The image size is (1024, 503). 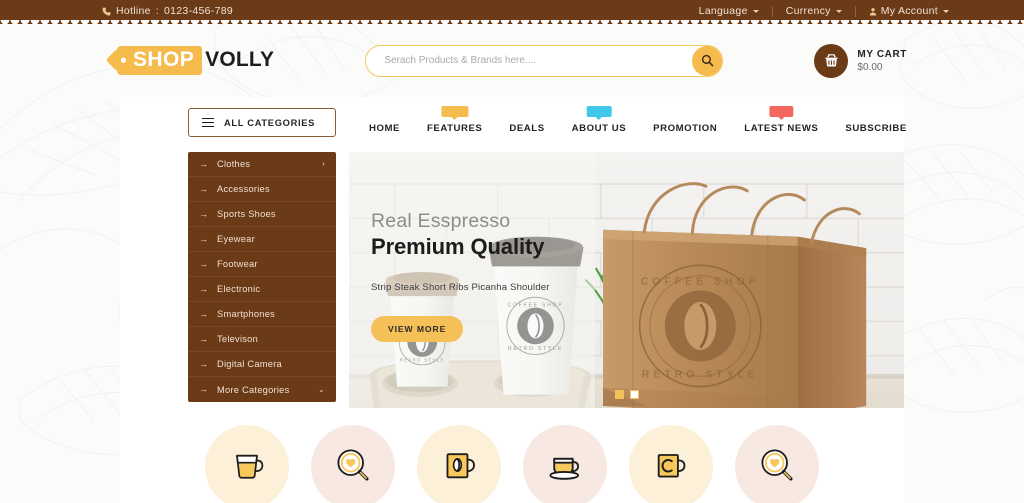 I want to click on nav-item-label: ABOUT US, so click(x=599, y=128).